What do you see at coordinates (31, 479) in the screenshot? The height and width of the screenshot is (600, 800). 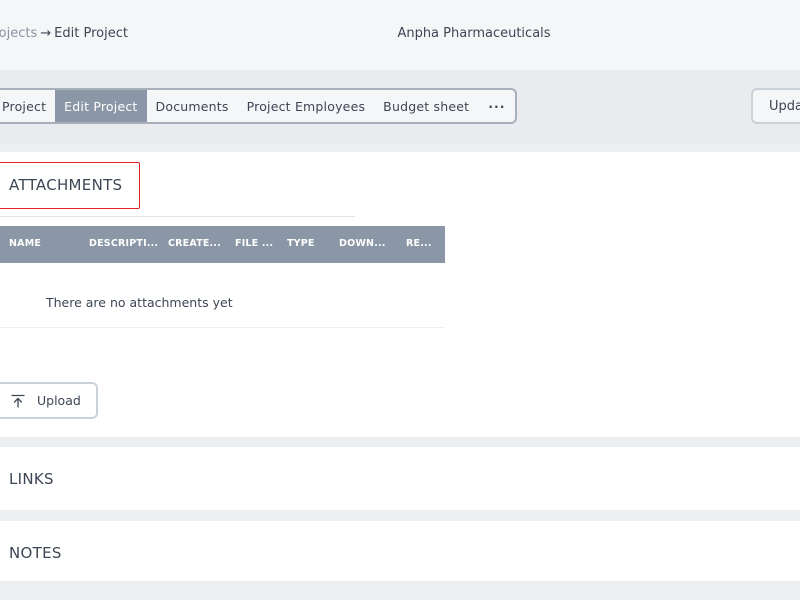 I see `links-title: LINKS` at bounding box center [31, 479].